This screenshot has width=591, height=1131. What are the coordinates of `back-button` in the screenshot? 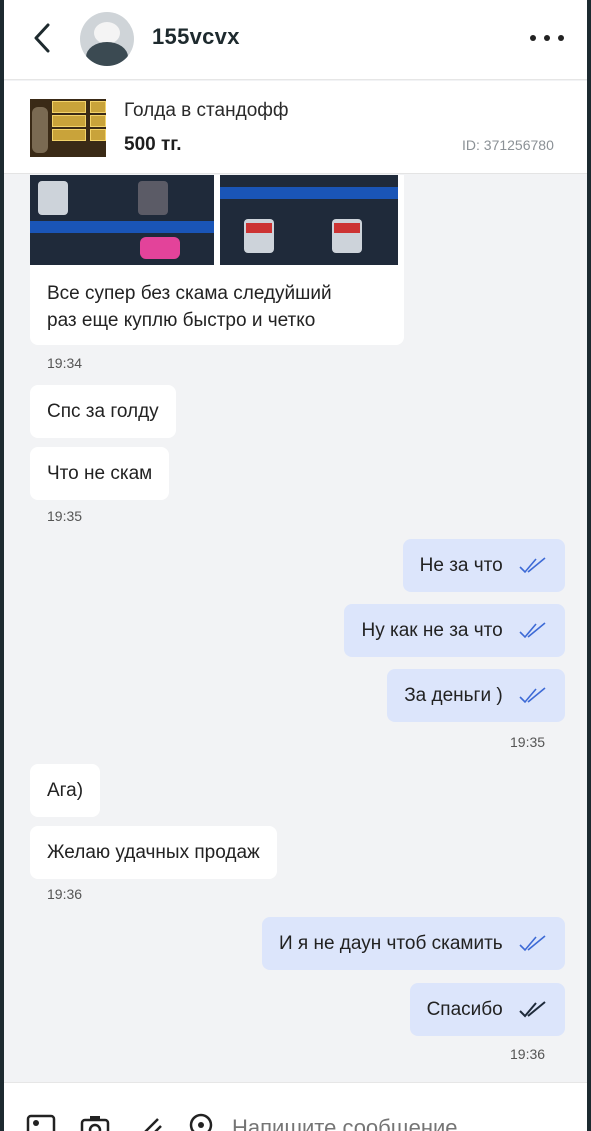 It's located at (42, 38).